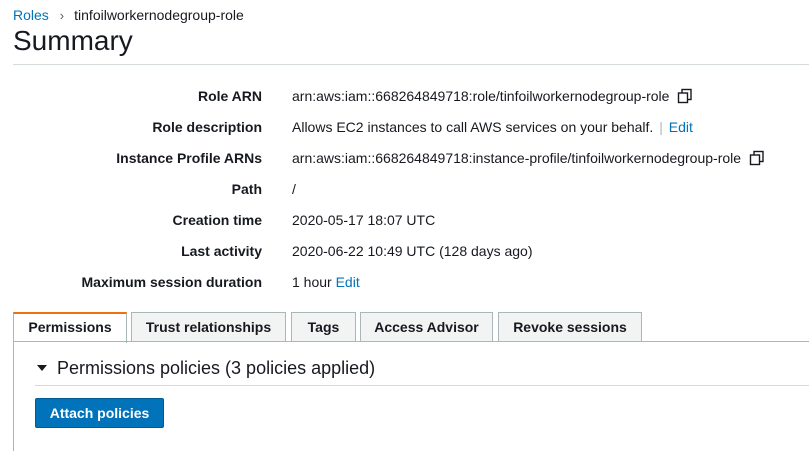 The height and width of the screenshot is (451, 809). What do you see at coordinates (70, 327) in the screenshot?
I see `tab-permissions: Permissions` at bounding box center [70, 327].